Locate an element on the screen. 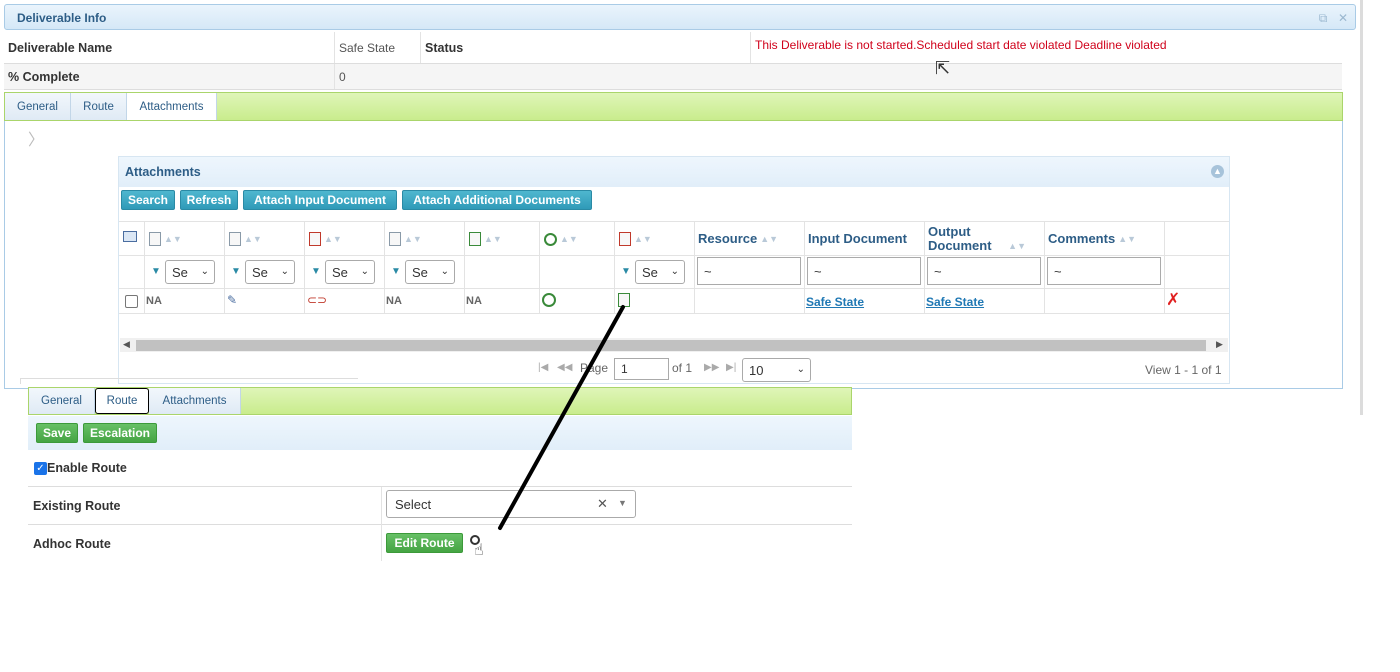 Image resolution: width=1400 pixels, height=672 pixels. mouse-cursor-icon: ⇱ is located at coordinates (943, 68).